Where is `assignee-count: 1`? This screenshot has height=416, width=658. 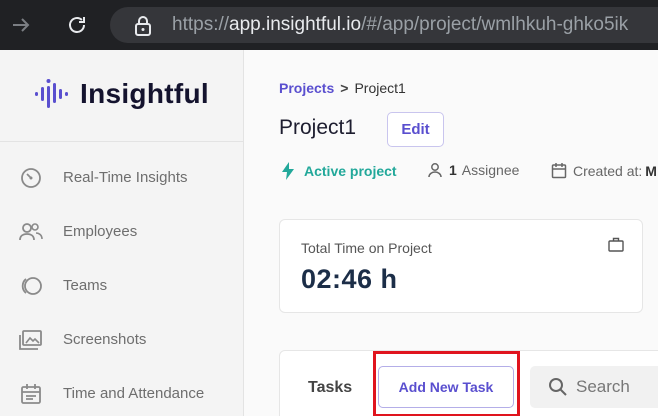
assignee-count: 1 is located at coordinates (453, 170).